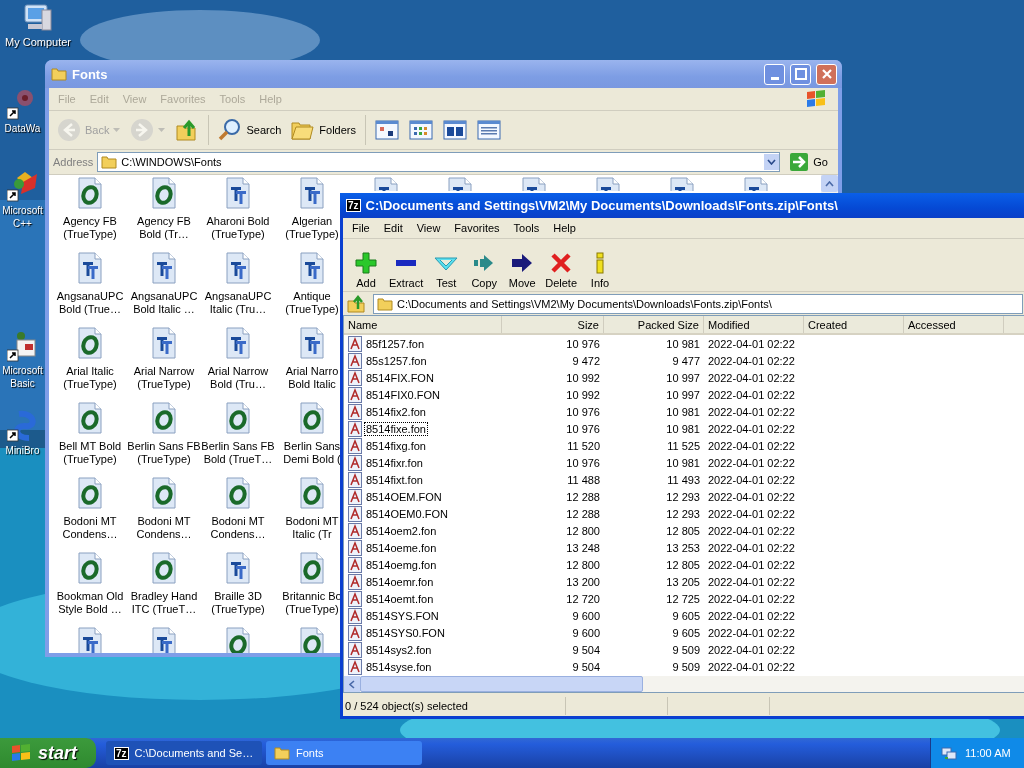 The height and width of the screenshot is (768, 1024). Describe the element at coordinates (564, 228) in the screenshot. I see `menu-item: Help` at that location.